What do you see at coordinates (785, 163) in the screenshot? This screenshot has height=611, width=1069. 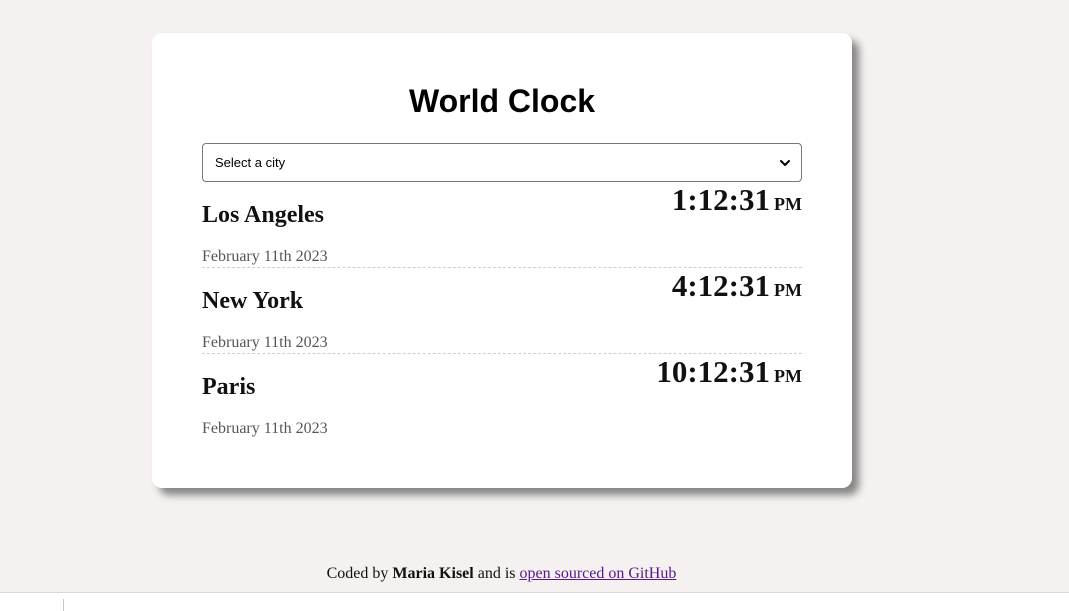 I see `chevron-down-icon` at bounding box center [785, 163].